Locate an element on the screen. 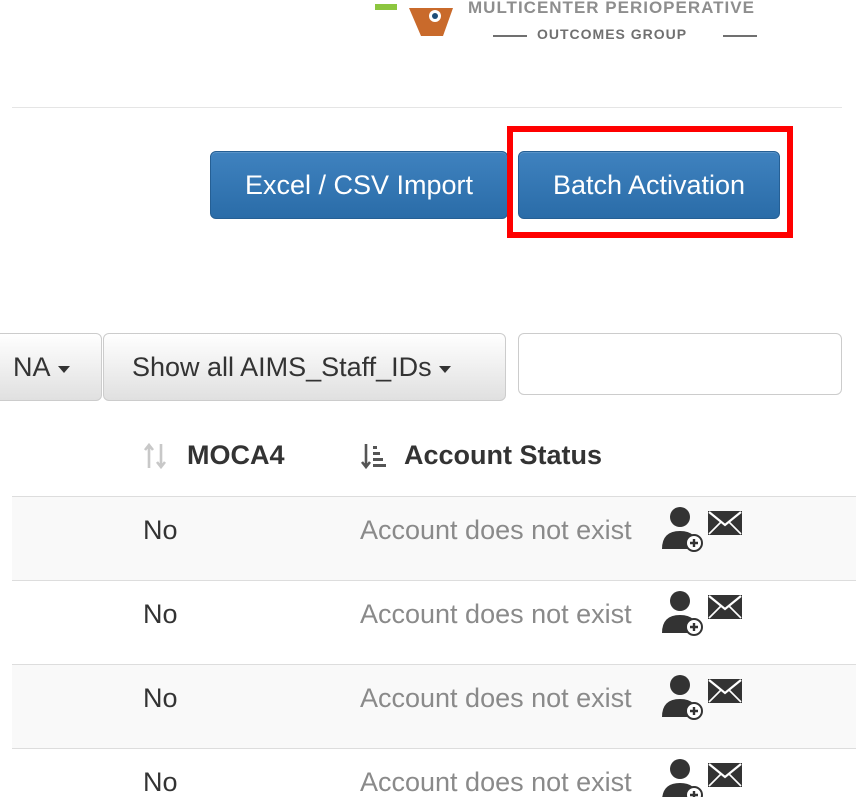  logo-rule-left is located at coordinates (510, 36).